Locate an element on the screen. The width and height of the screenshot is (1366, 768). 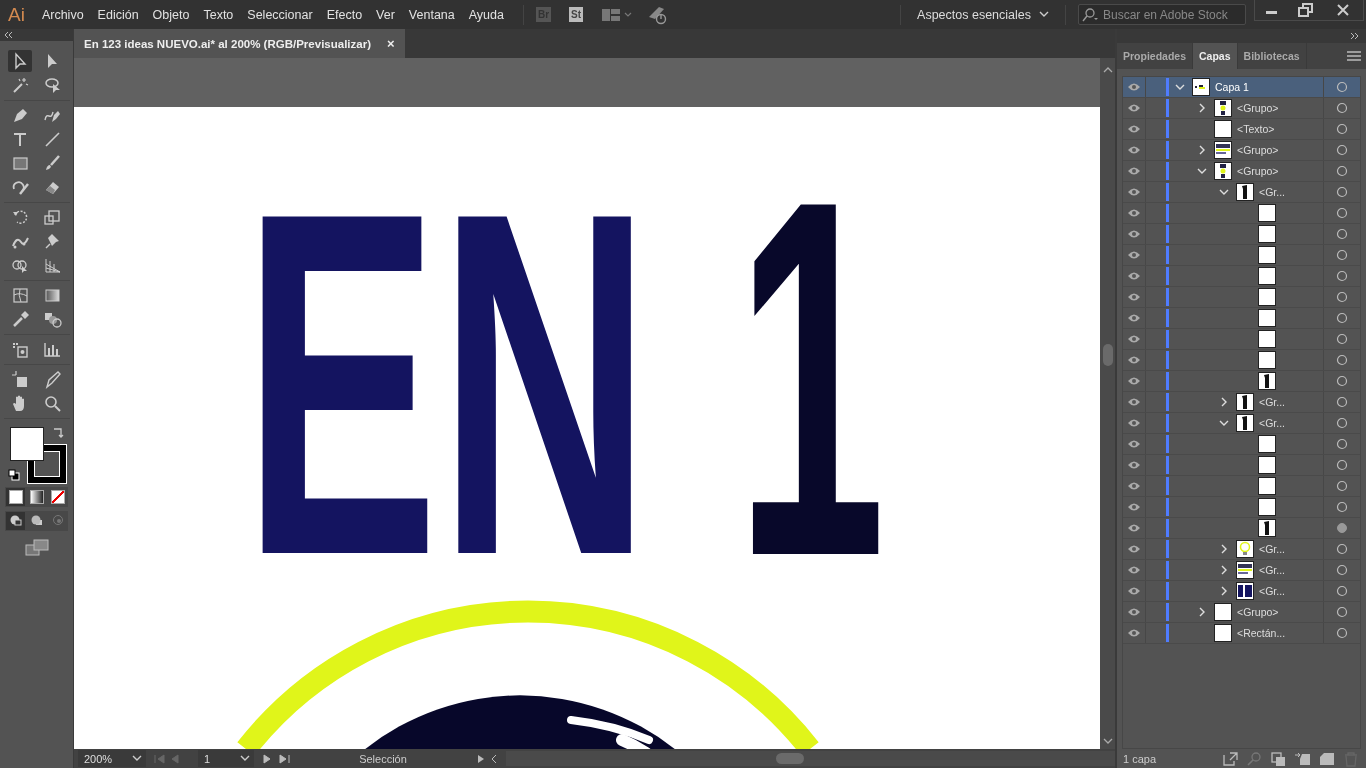
document-tab: En 123 ideas NUEVO.ai* al 200% (RGB/Previsualizar) × is located at coordinates (239, 43).